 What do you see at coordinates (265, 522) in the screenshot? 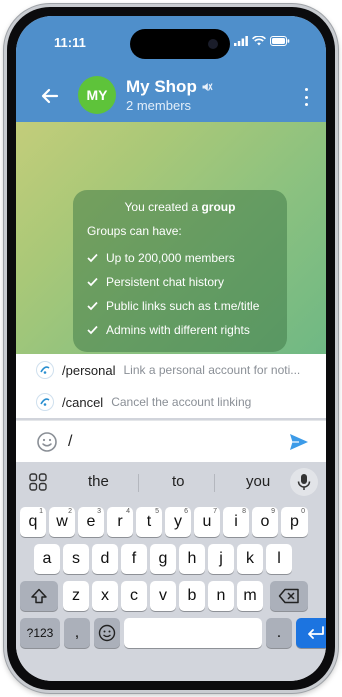
I see `key-o: o9` at bounding box center [265, 522].